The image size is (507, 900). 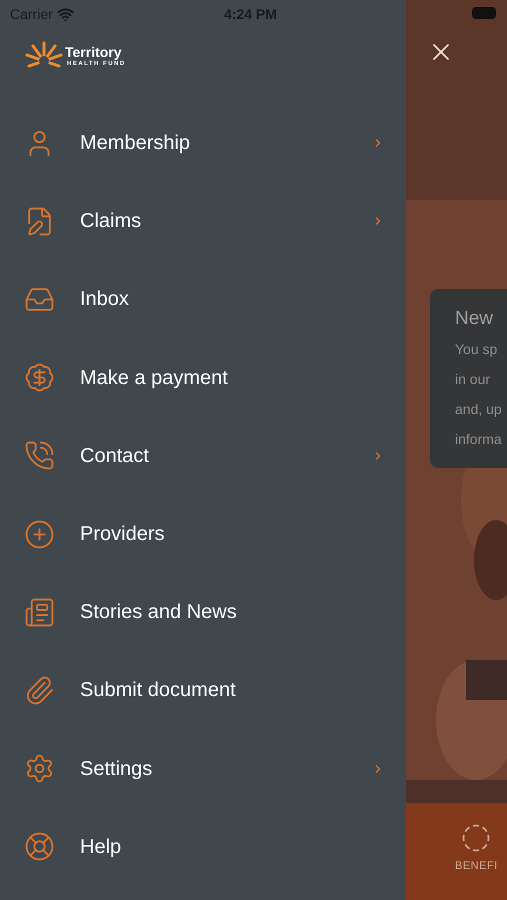 What do you see at coordinates (203, 299) in the screenshot?
I see `menu-item: Inbox` at bounding box center [203, 299].